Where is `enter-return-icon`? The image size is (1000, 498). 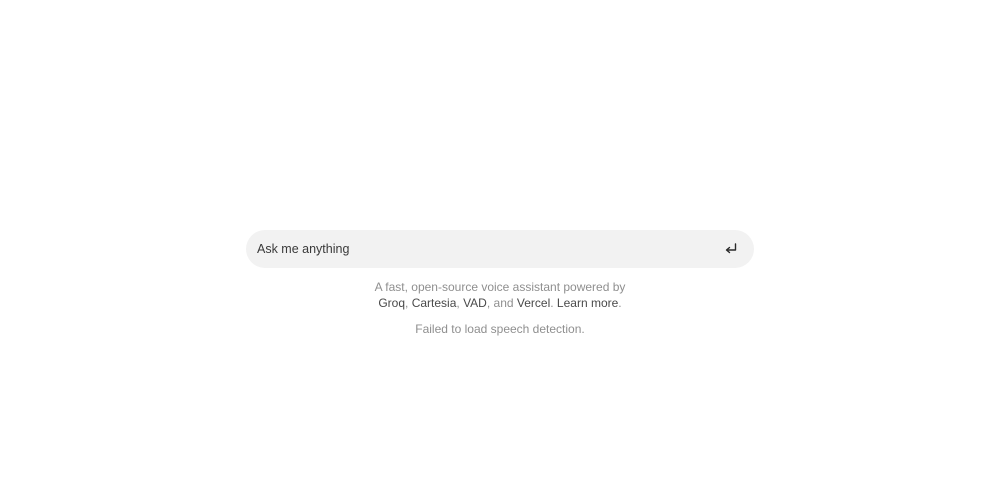
enter-return-icon is located at coordinates (731, 248).